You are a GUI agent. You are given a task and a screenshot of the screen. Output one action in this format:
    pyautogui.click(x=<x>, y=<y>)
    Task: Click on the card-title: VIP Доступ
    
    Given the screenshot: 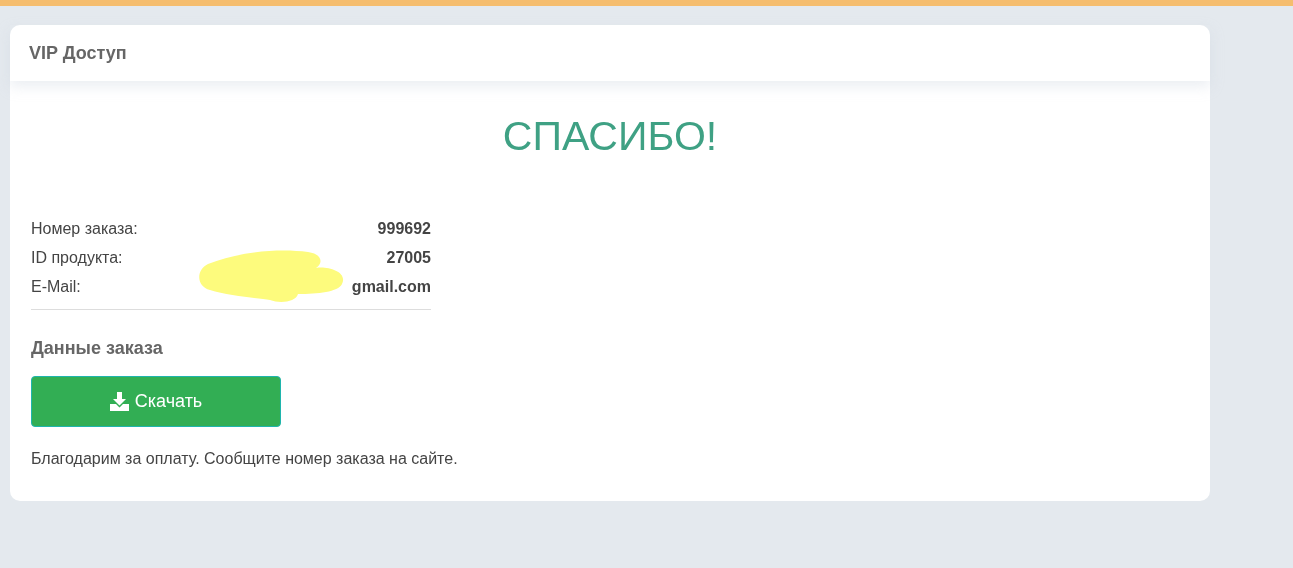 What is the action you would take?
    pyautogui.click(x=78, y=53)
    